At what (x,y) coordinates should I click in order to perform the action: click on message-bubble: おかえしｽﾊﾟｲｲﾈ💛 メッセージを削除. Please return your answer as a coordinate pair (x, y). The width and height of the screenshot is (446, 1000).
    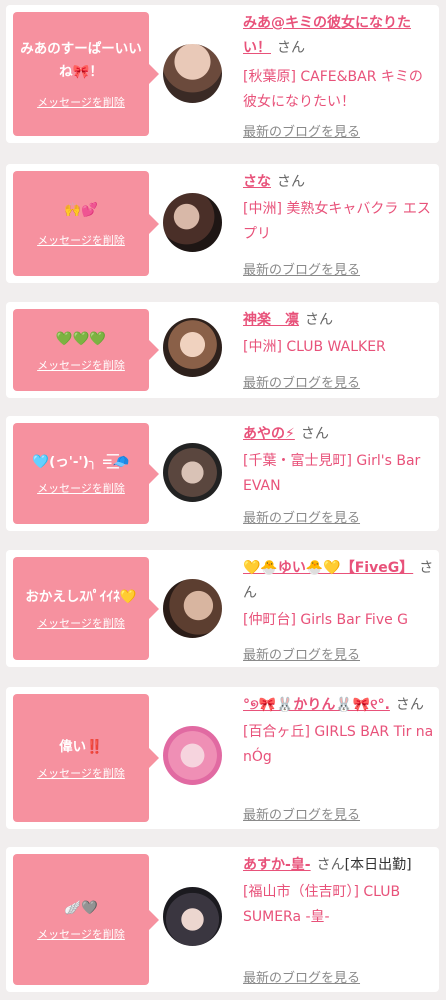
    Looking at the image, I should click on (86, 608).